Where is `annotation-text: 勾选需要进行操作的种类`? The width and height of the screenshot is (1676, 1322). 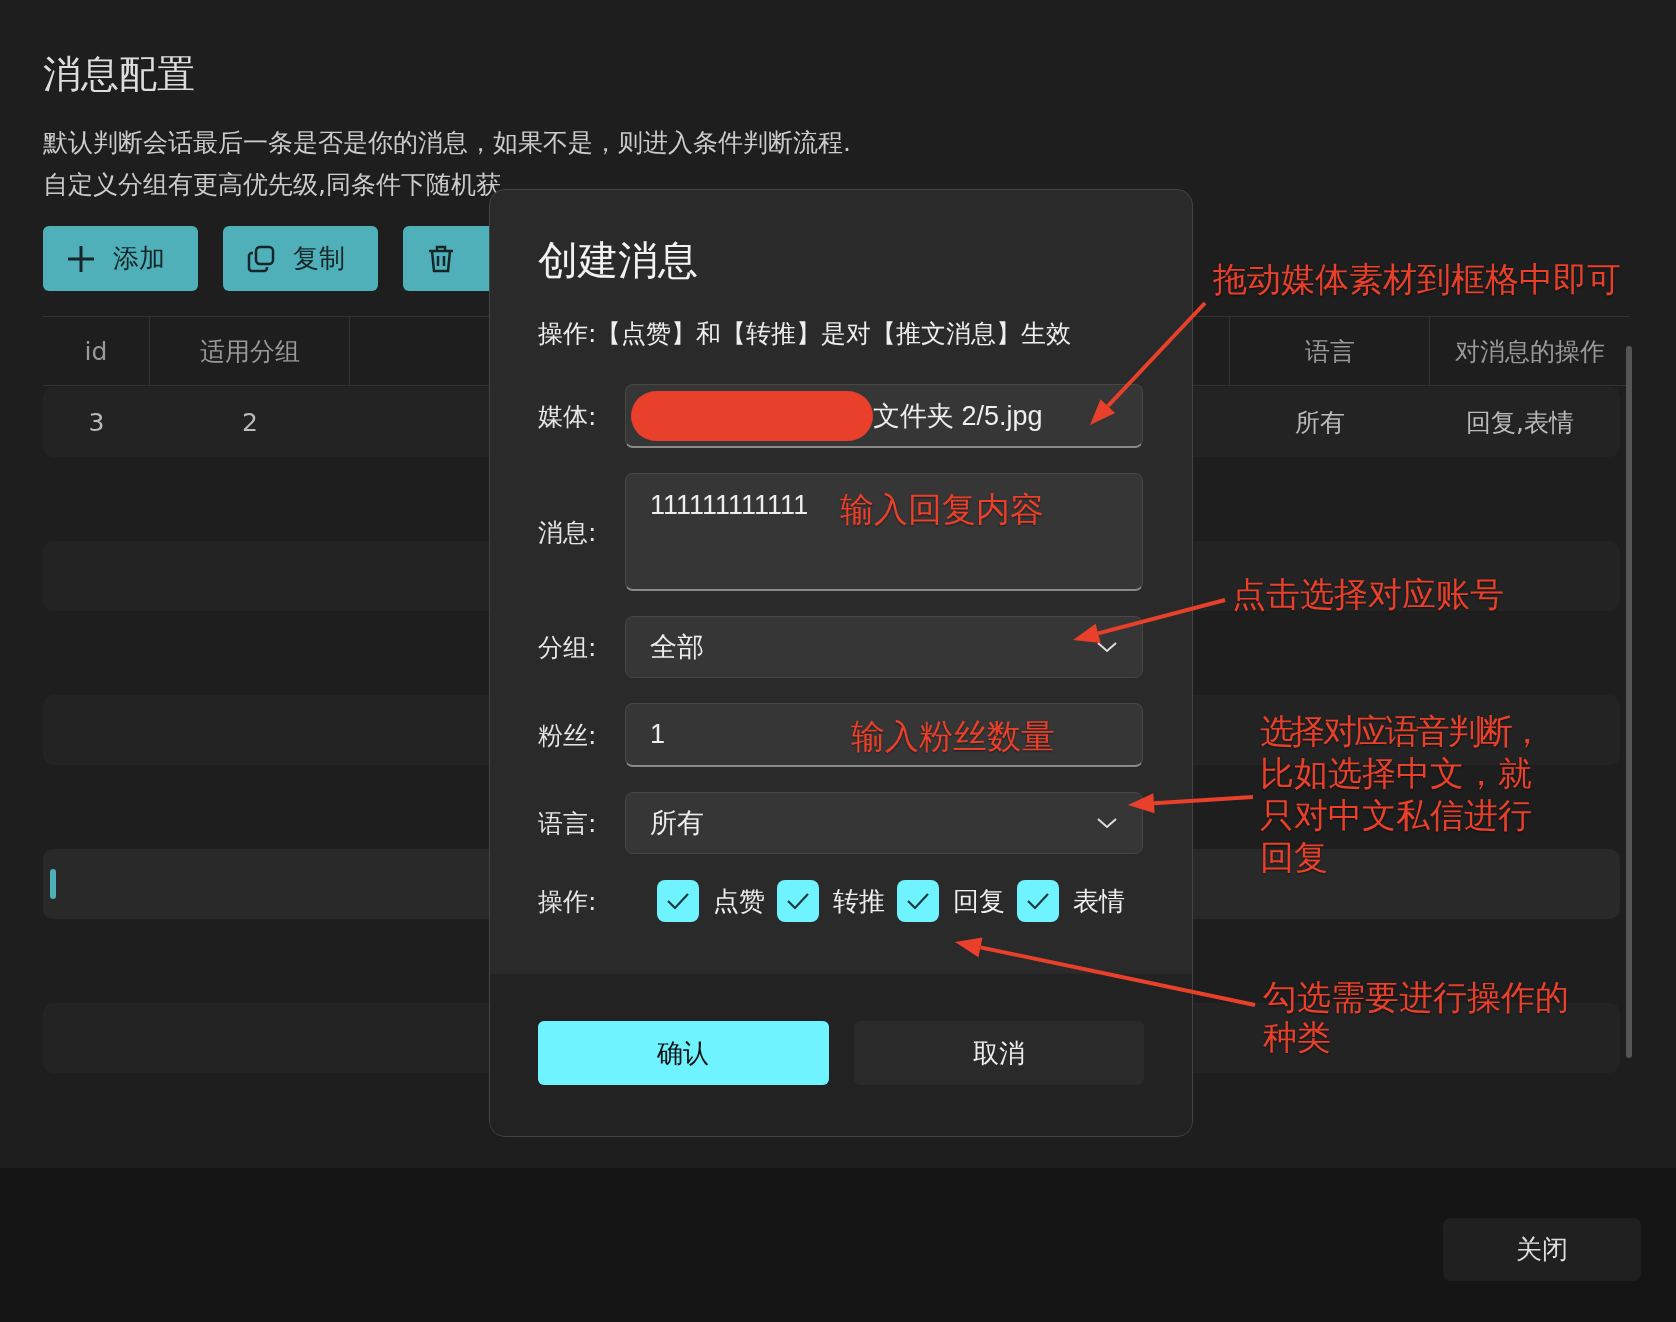 annotation-text: 勾选需要进行操作的种类 is located at coordinates (1416, 1017).